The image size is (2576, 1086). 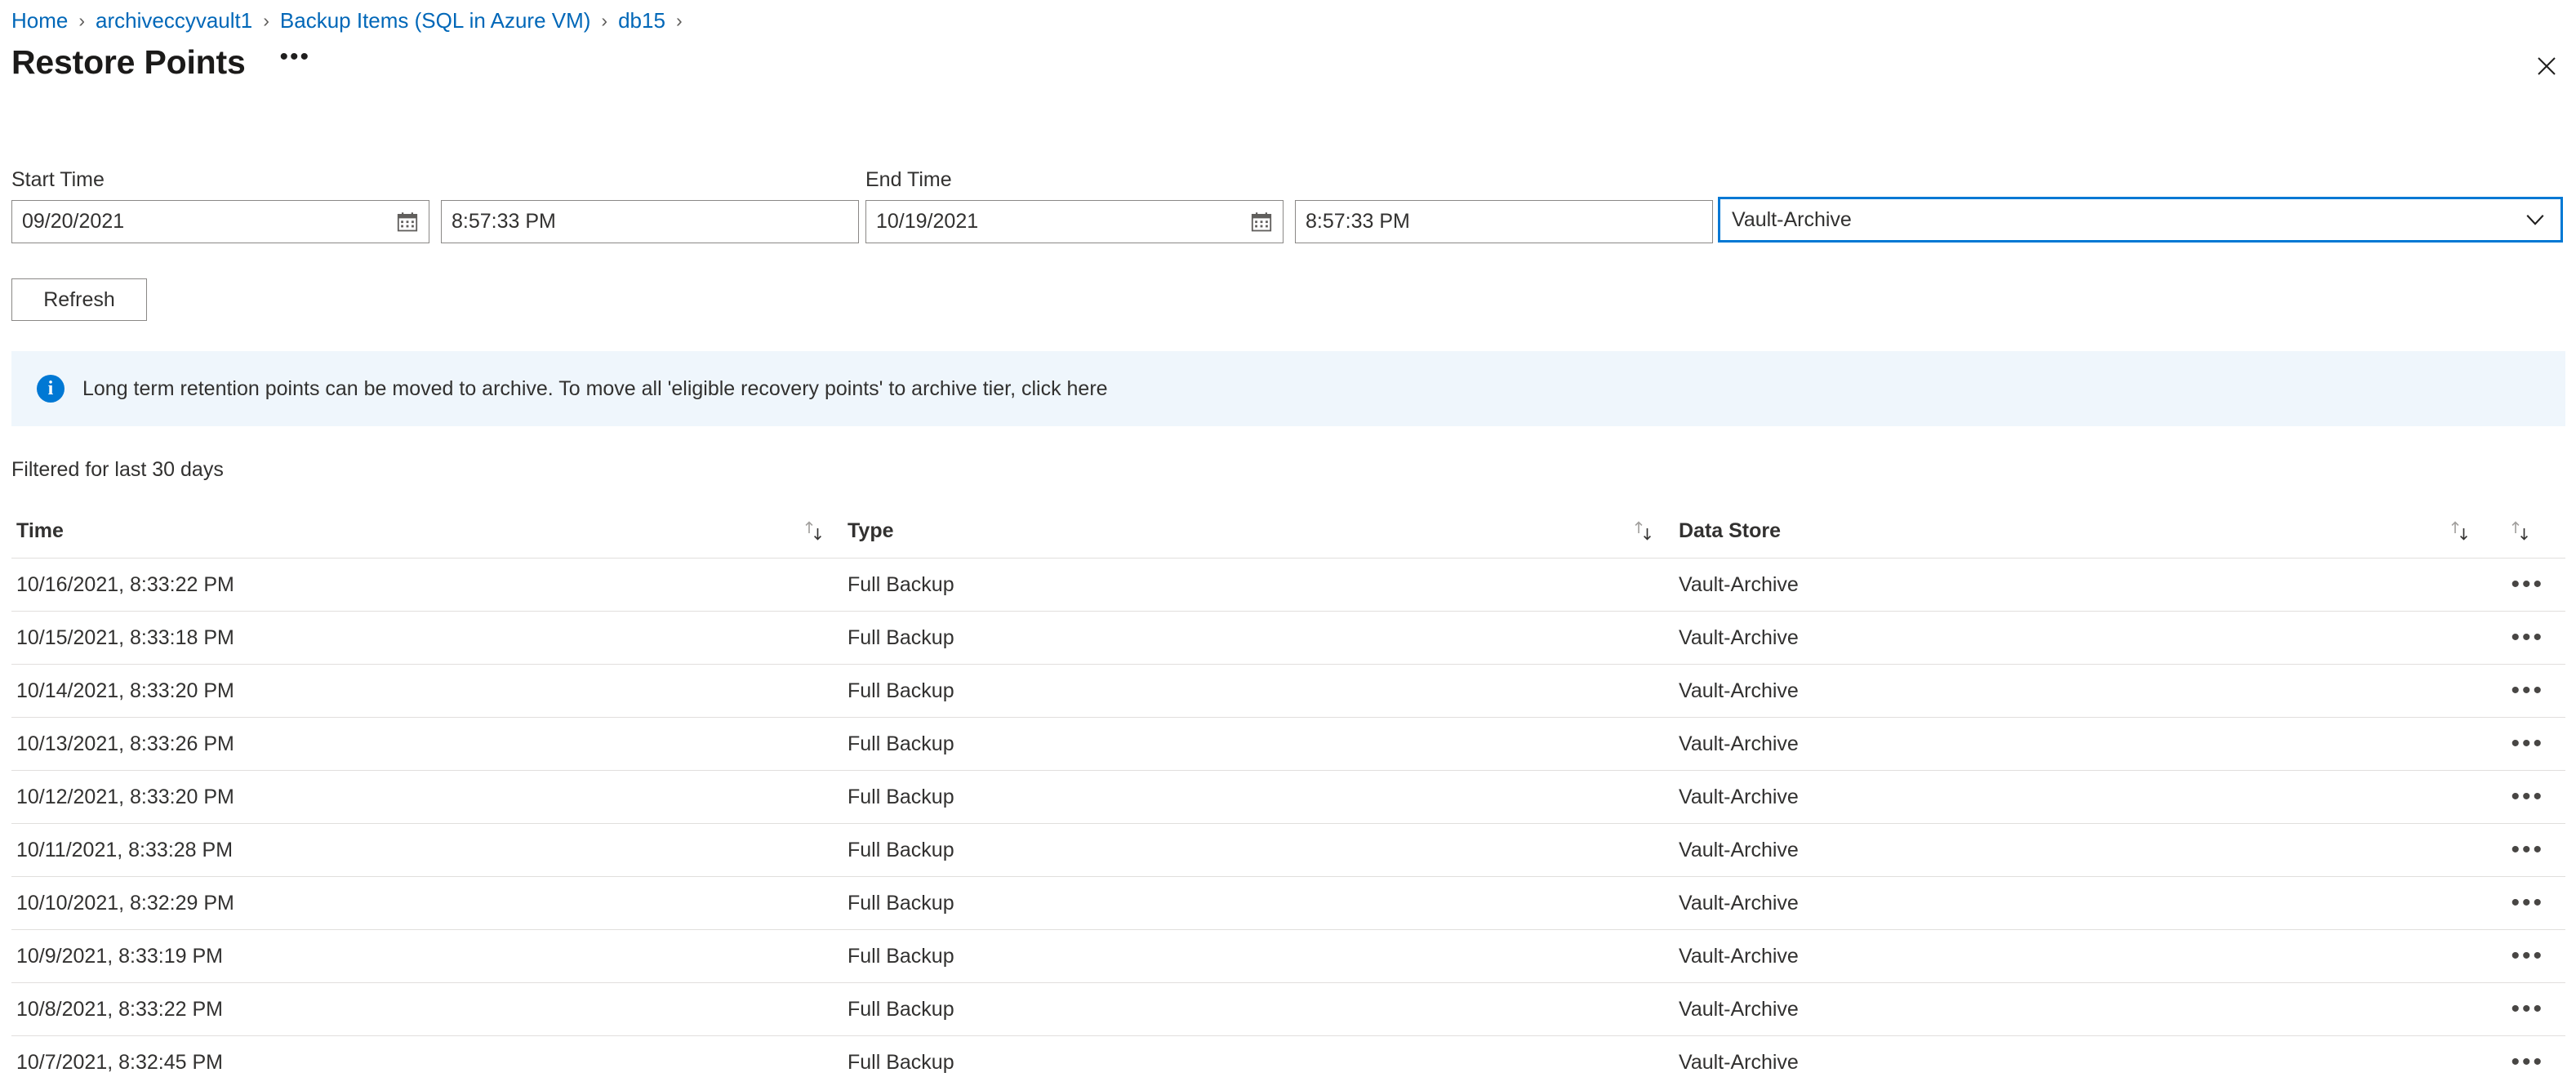 I want to click on cell-time: 10/11/2021, 8:33:28 PM, so click(x=427, y=851).